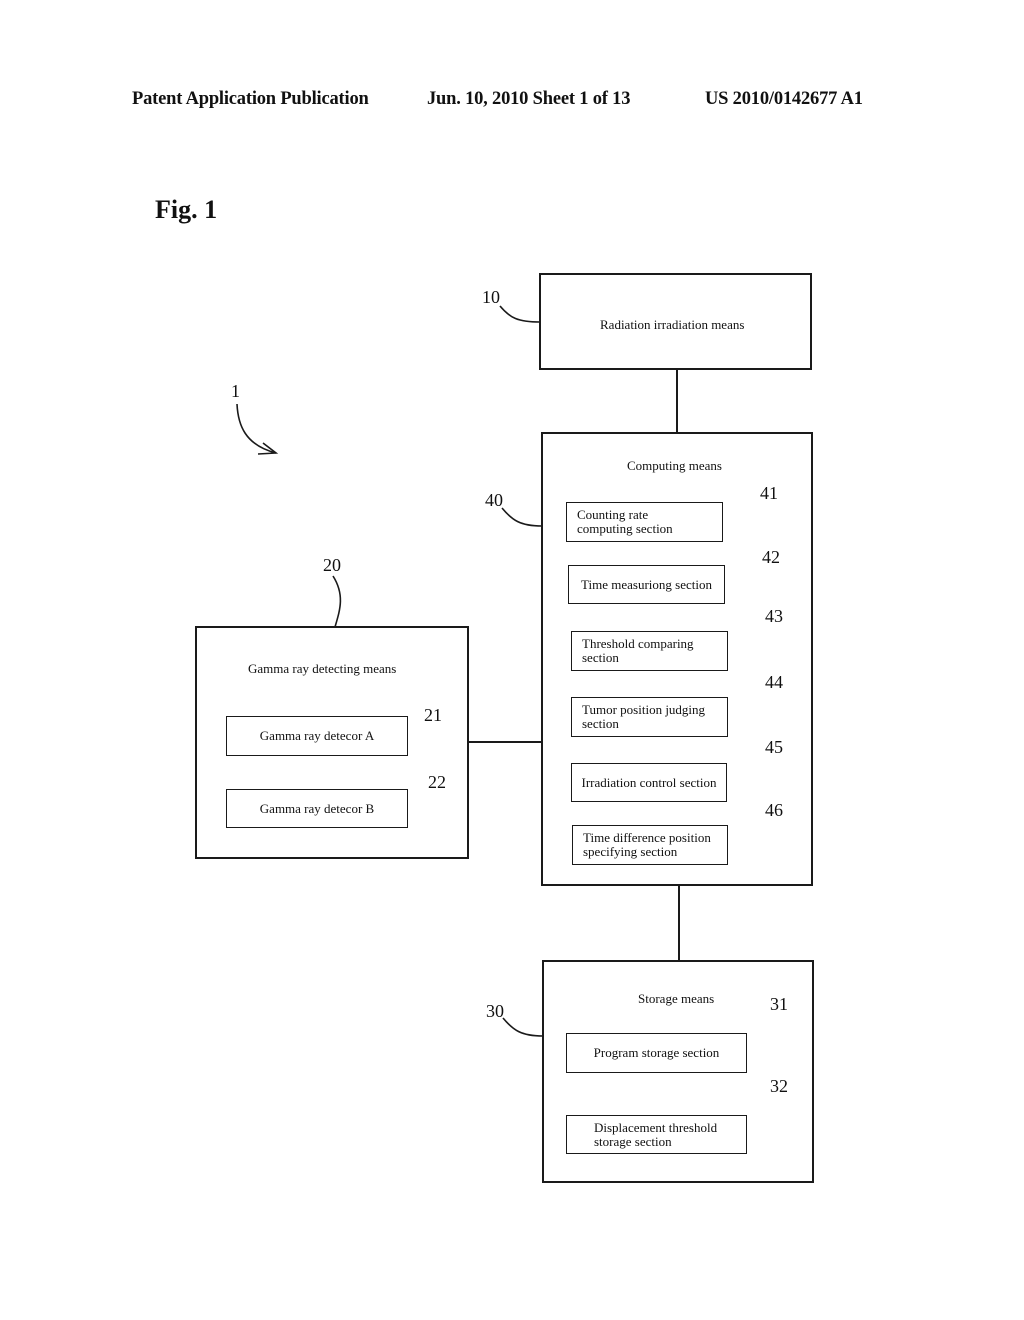 The width and height of the screenshot is (1024, 1320). I want to click on section-gamma-detector-b: Gamma ray detecor B, so click(317, 808).